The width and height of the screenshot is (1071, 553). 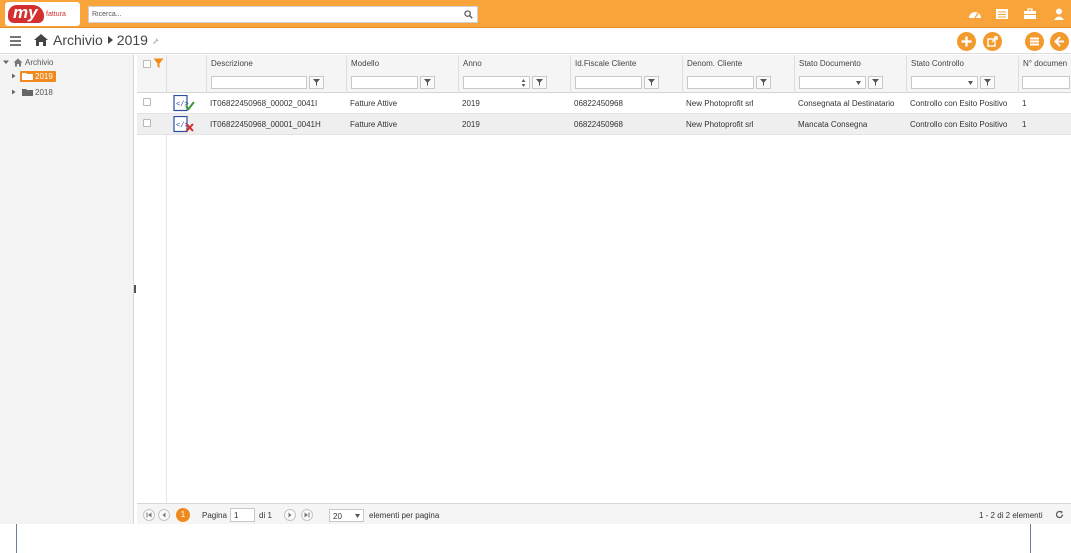 I want to click on header-descrizione: Descrizione, so click(x=276, y=74).